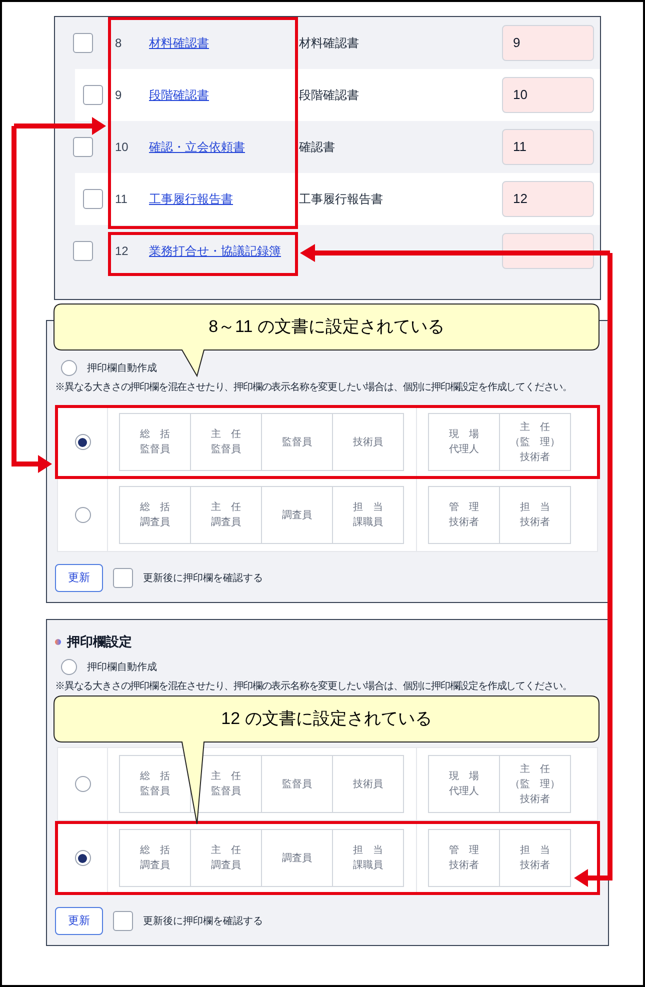 Image resolution: width=645 pixels, height=987 pixels. Describe the element at coordinates (191, 199) in the screenshot. I see `document-link: 工事履行報告書` at that location.